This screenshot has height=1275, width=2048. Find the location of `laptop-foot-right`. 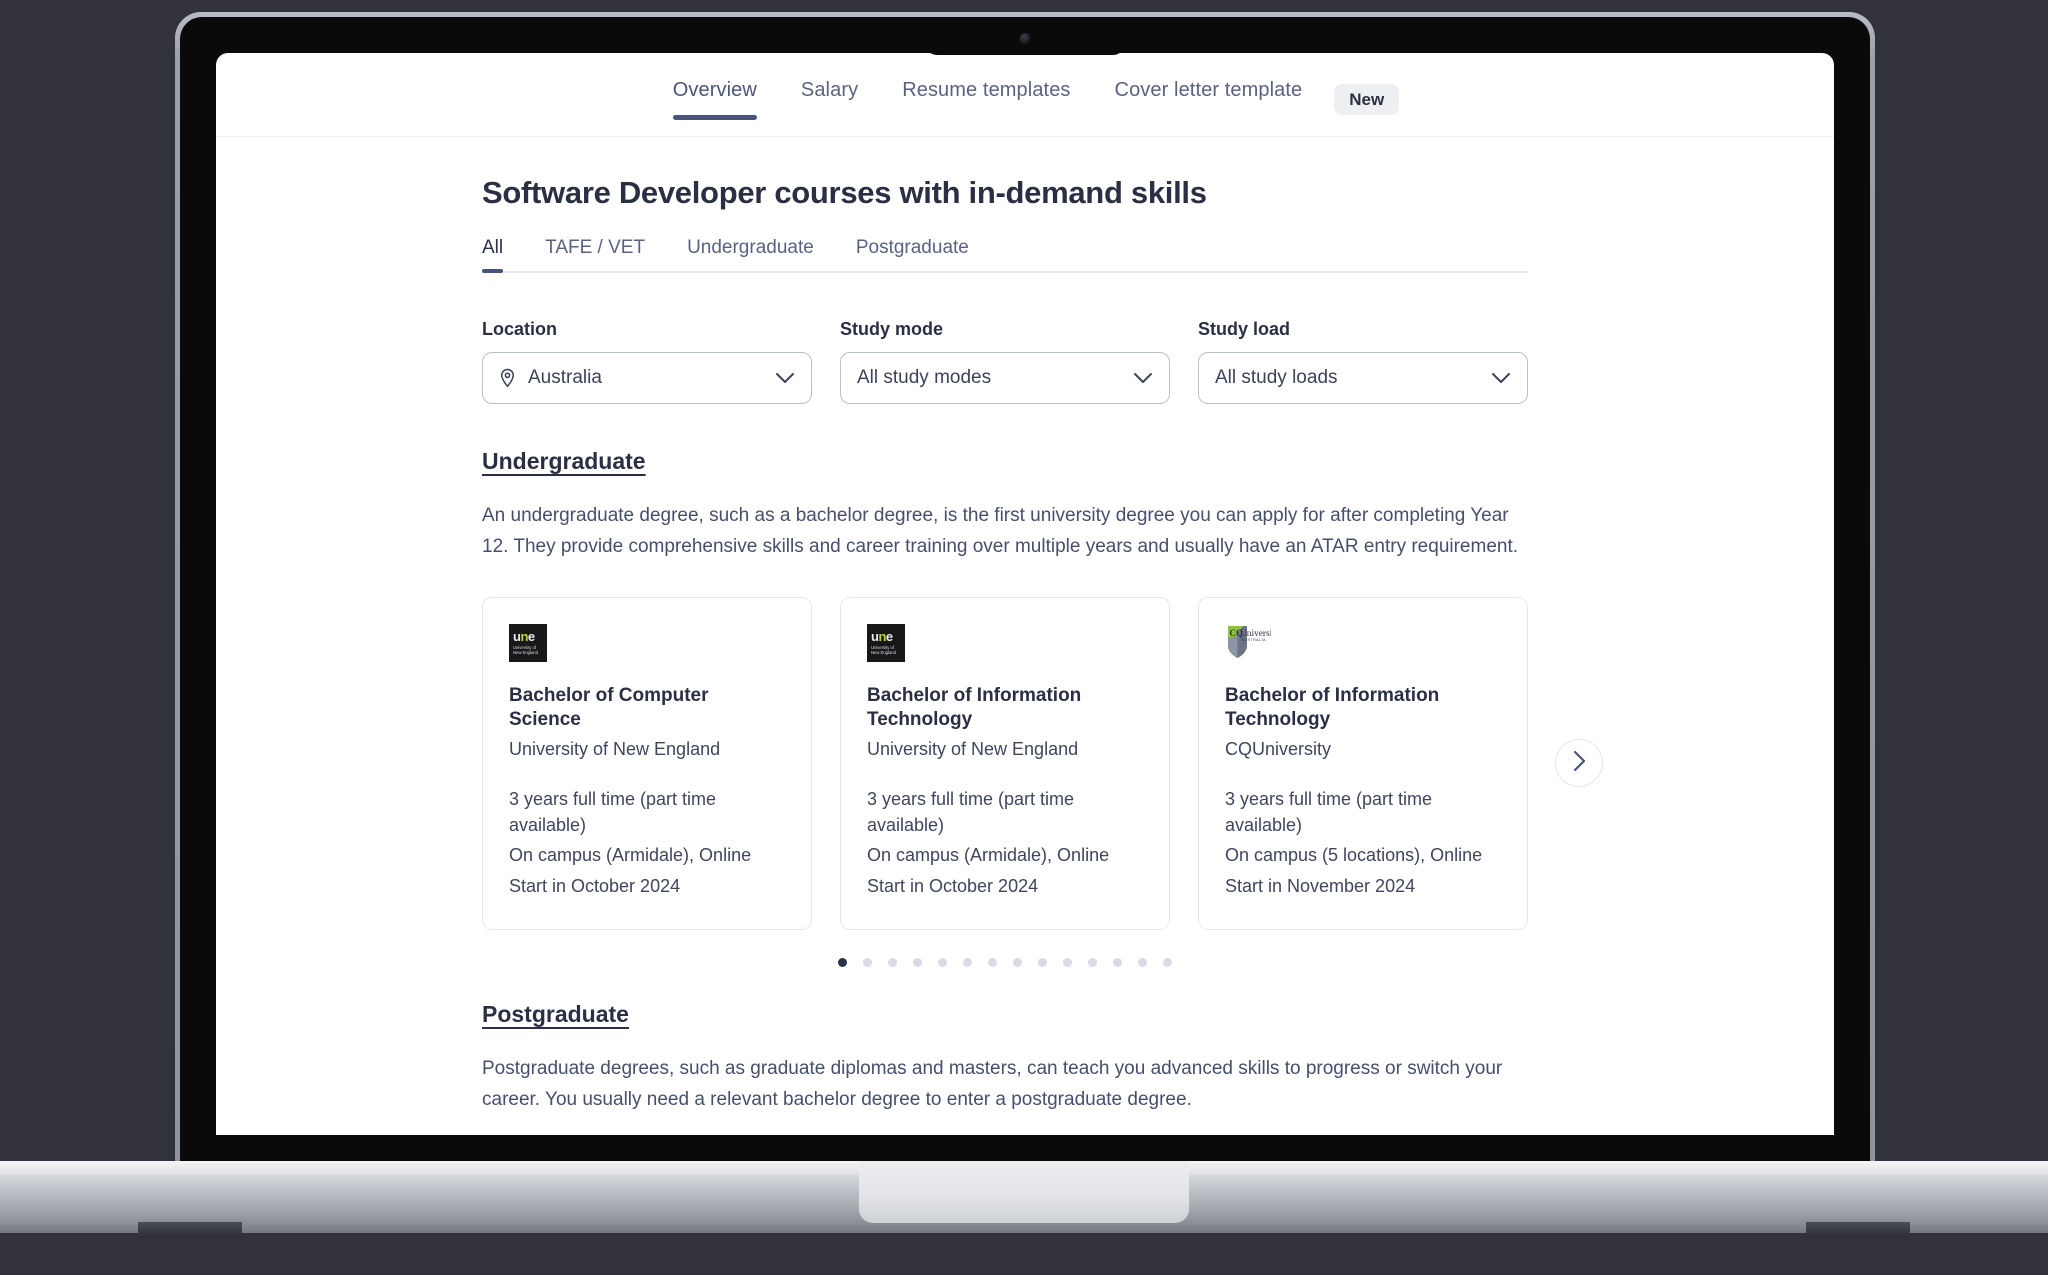

laptop-foot-right is located at coordinates (1858, 1230).